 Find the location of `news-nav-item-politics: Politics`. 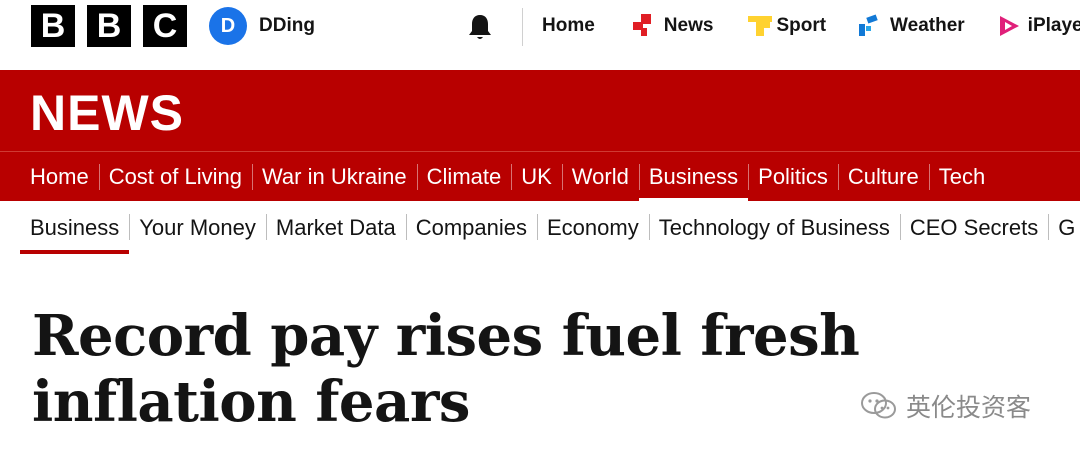

news-nav-item-politics: Politics is located at coordinates (793, 177).